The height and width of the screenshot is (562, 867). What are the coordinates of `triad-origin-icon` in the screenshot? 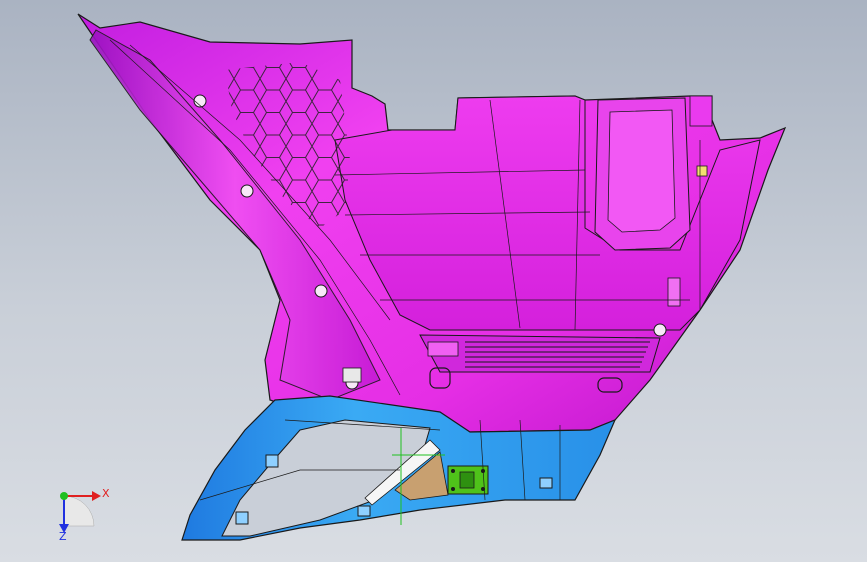 It's located at (64, 496).